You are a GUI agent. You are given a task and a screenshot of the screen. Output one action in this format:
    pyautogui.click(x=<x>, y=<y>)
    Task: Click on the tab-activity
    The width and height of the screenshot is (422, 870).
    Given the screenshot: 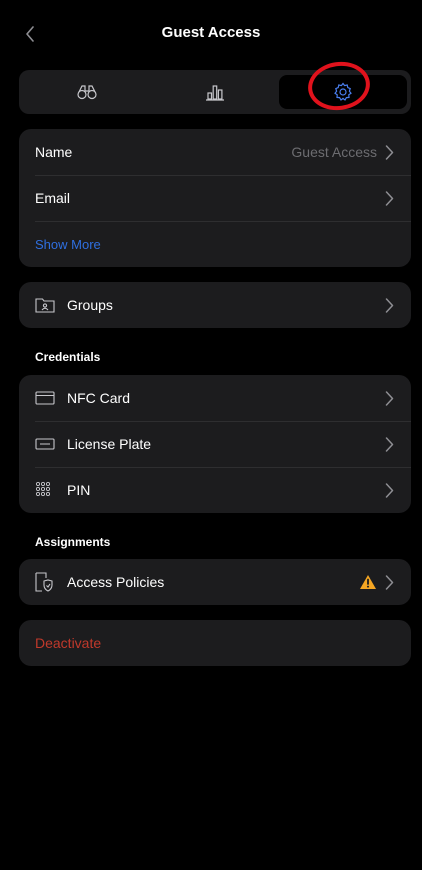 What is the action you would take?
    pyautogui.click(x=215, y=92)
    